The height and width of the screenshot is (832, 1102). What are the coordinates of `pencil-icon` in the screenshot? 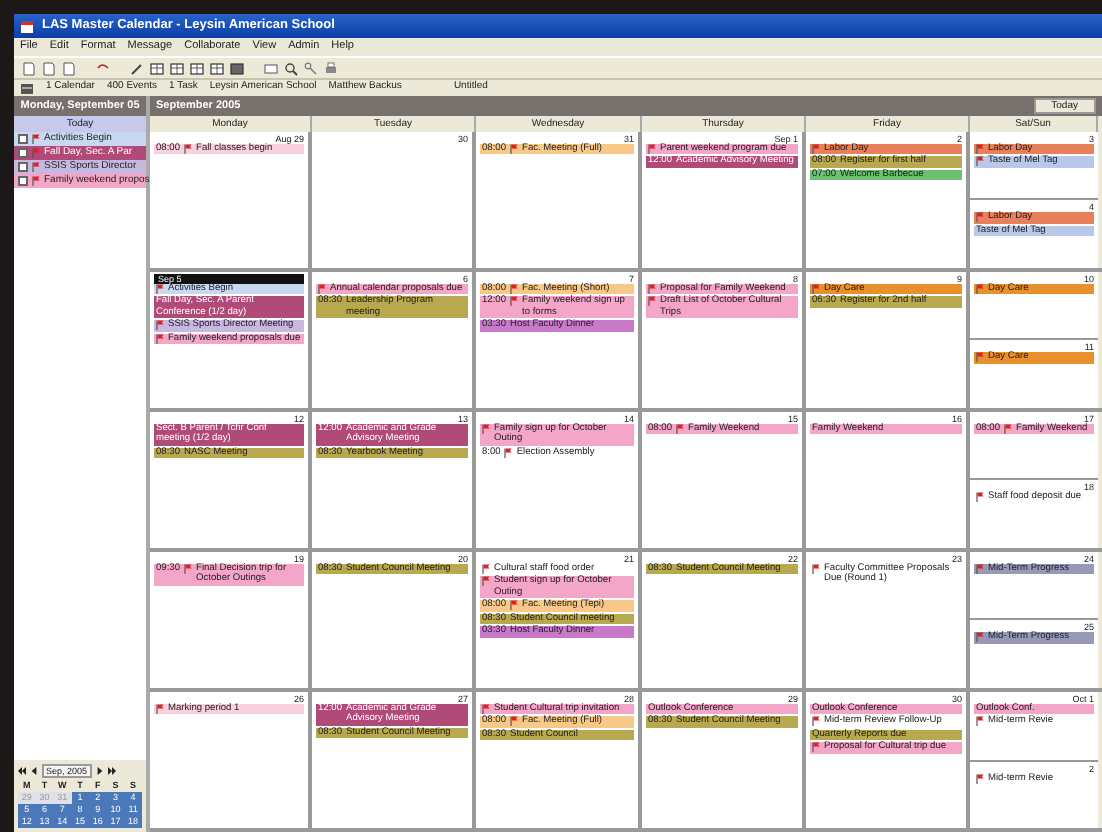 It's located at (137, 68).